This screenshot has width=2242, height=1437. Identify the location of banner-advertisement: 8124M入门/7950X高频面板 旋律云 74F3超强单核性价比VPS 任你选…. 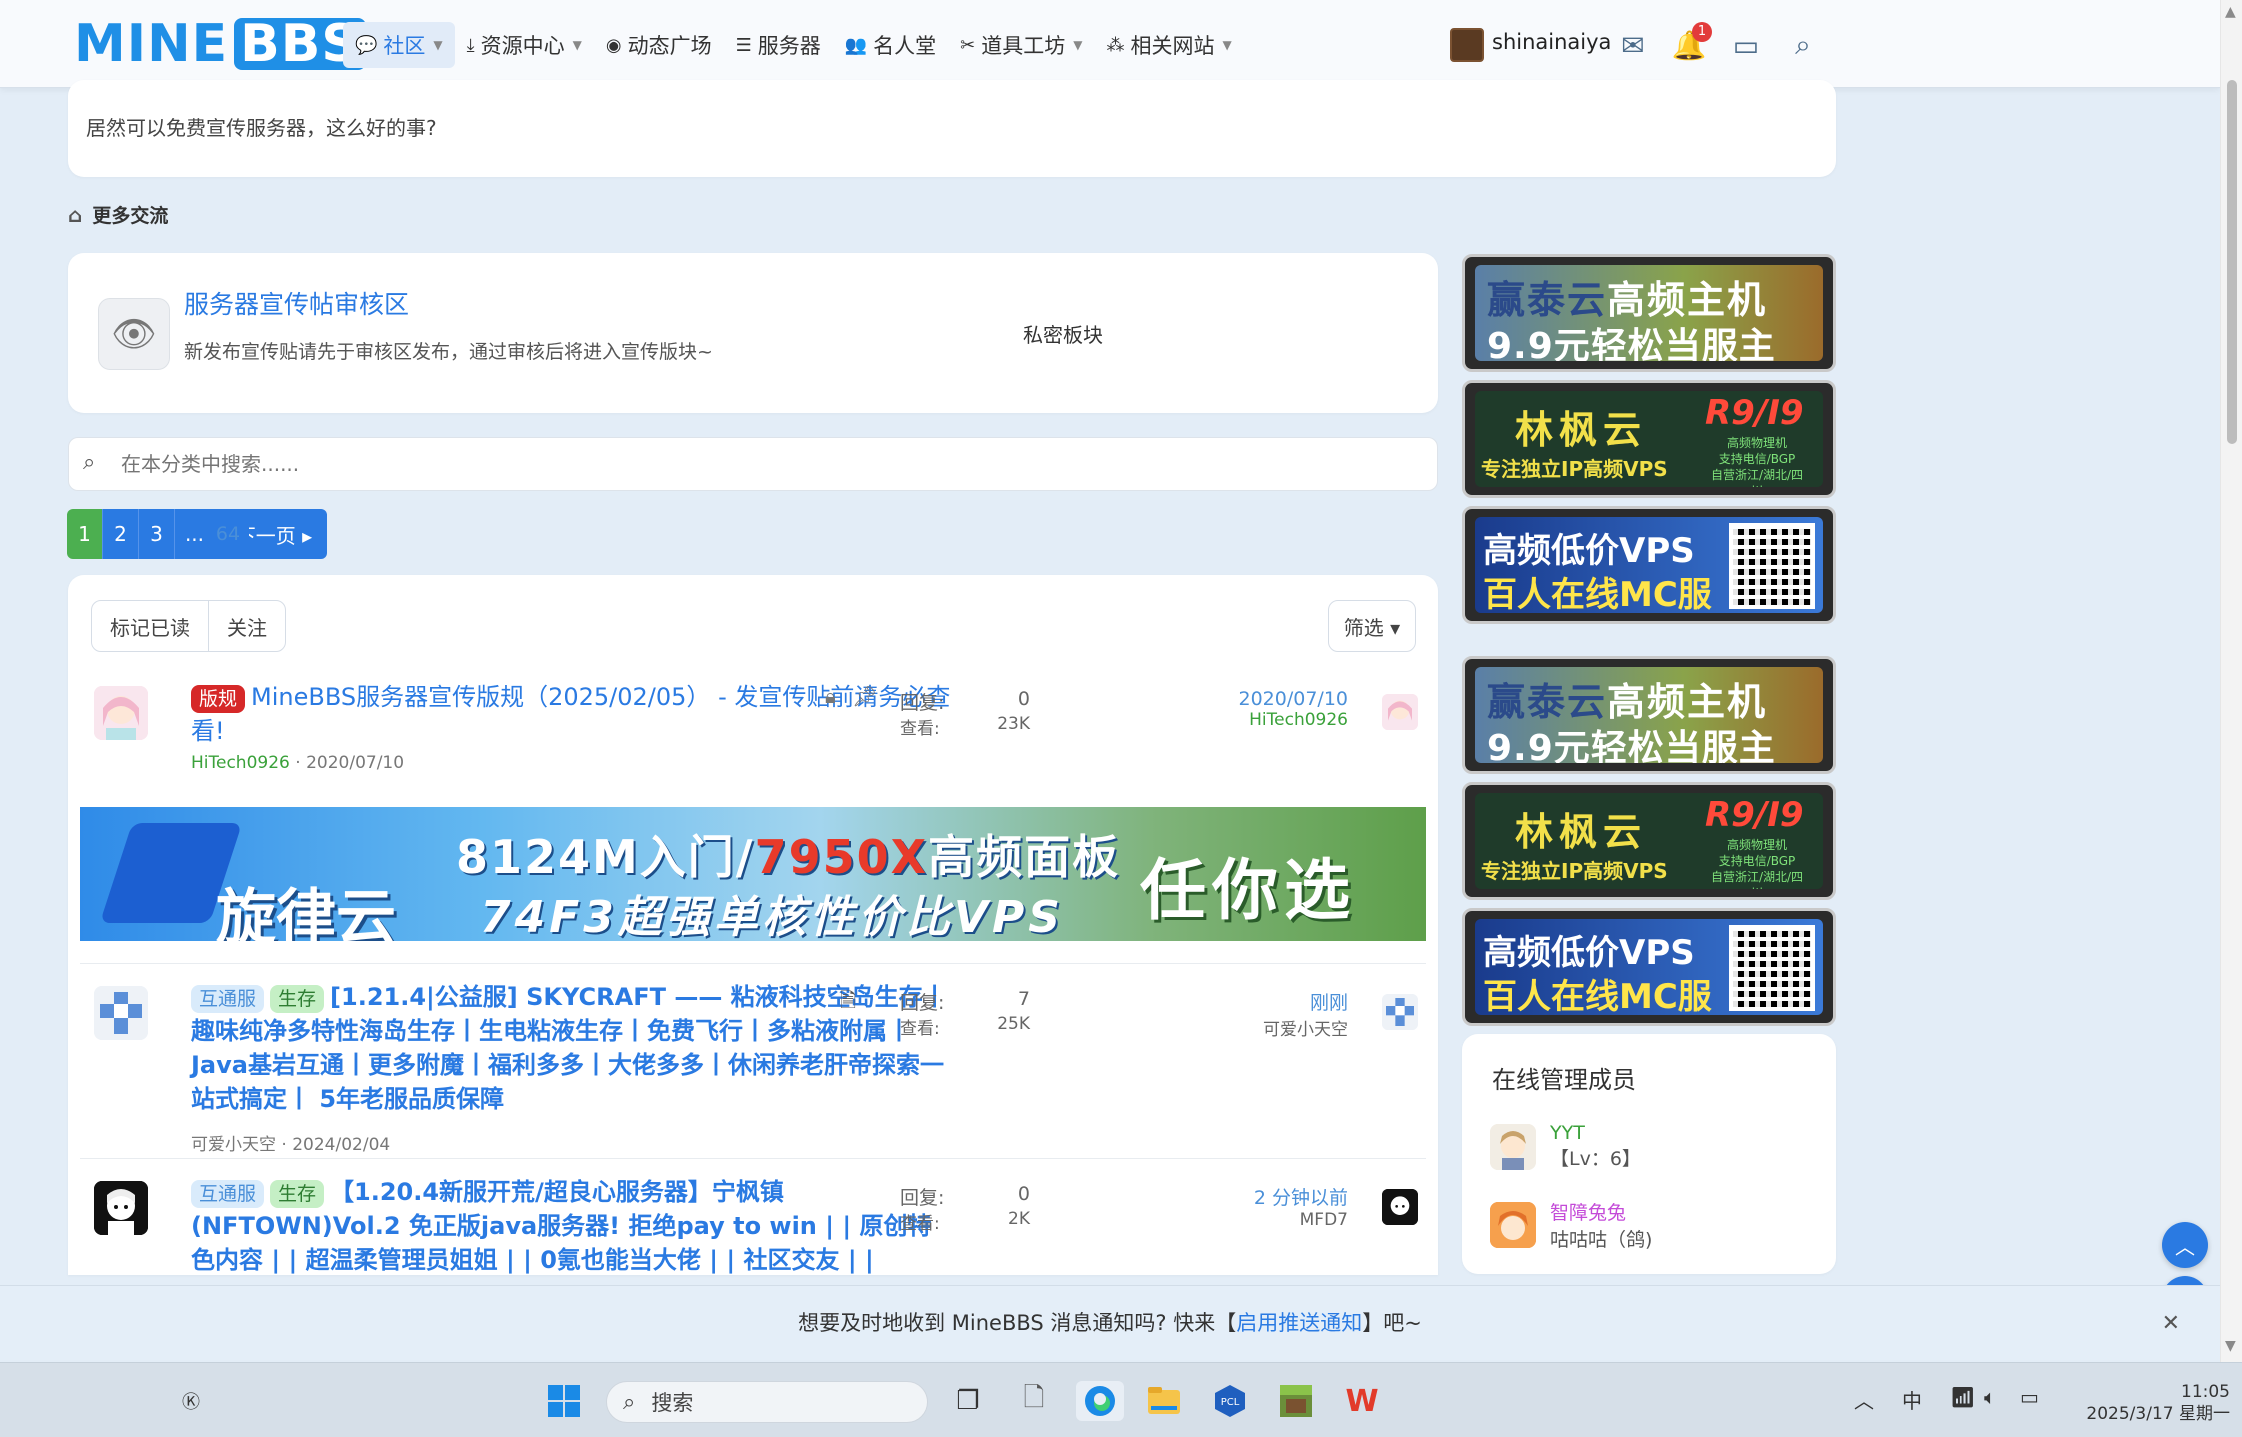
(753, 874).